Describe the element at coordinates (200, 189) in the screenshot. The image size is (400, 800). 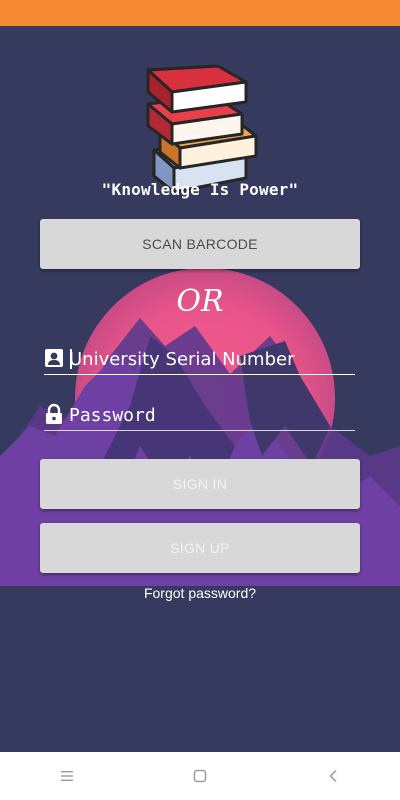
I see `tagline: "Knowledge Is Power"` at that location.